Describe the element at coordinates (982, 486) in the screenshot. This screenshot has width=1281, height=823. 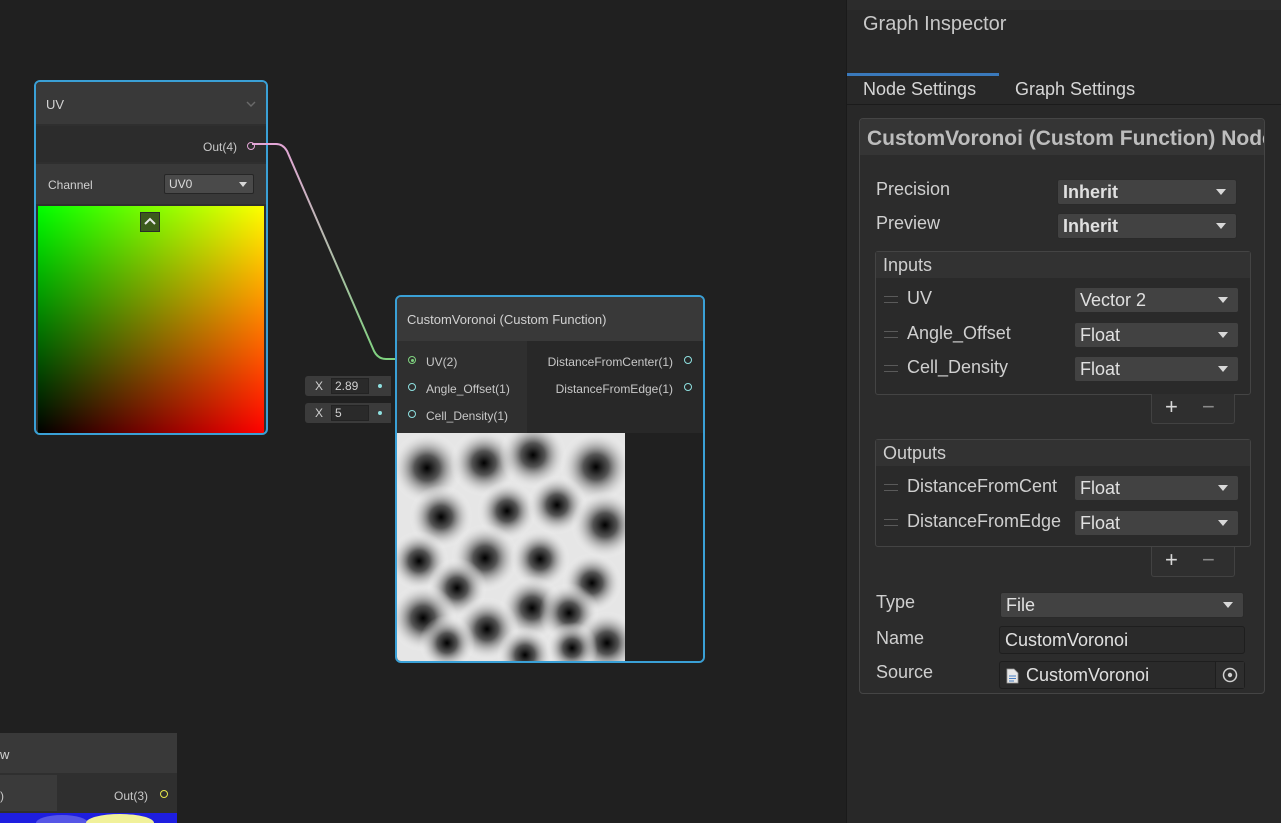
I see `output-name: DistanceFromCent` at that location.